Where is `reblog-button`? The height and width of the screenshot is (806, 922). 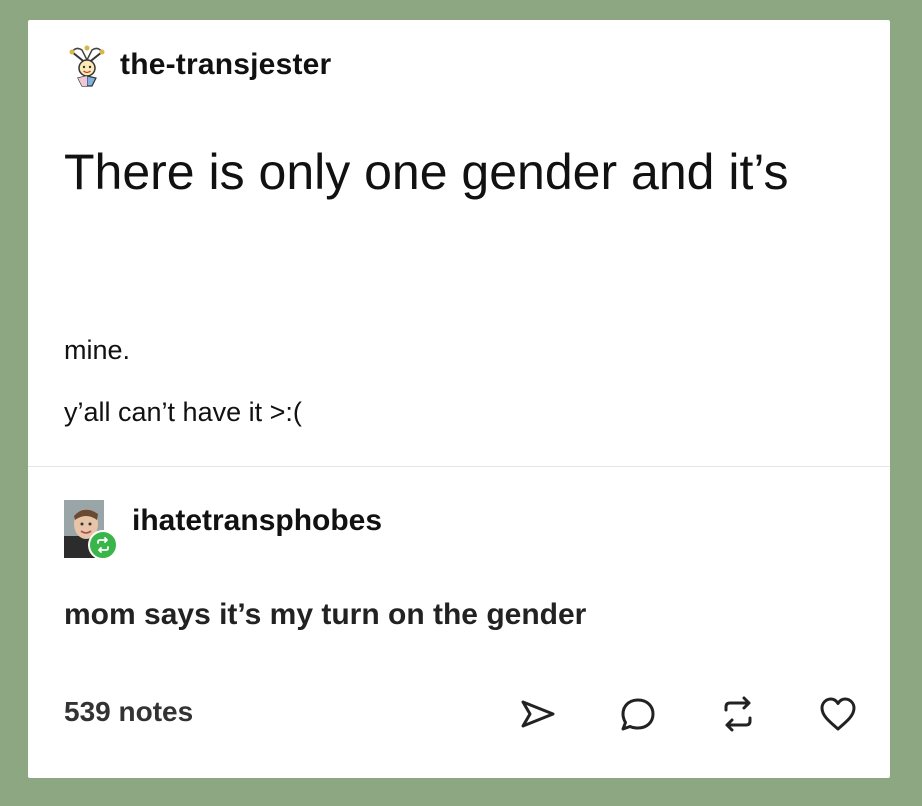
reblog-button is located at coordinates (738, 714).